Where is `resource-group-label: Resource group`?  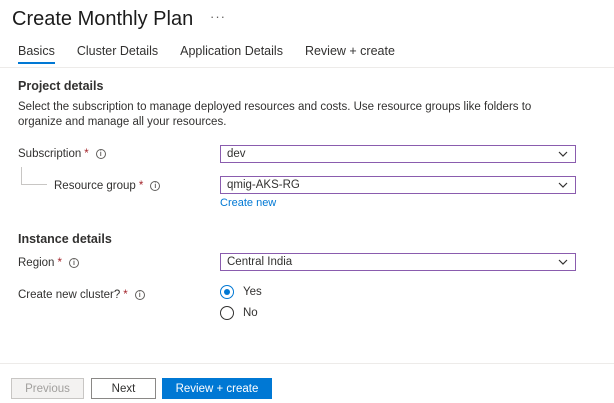 resource-group-label: Resource group is located at coordinates (95, 186).